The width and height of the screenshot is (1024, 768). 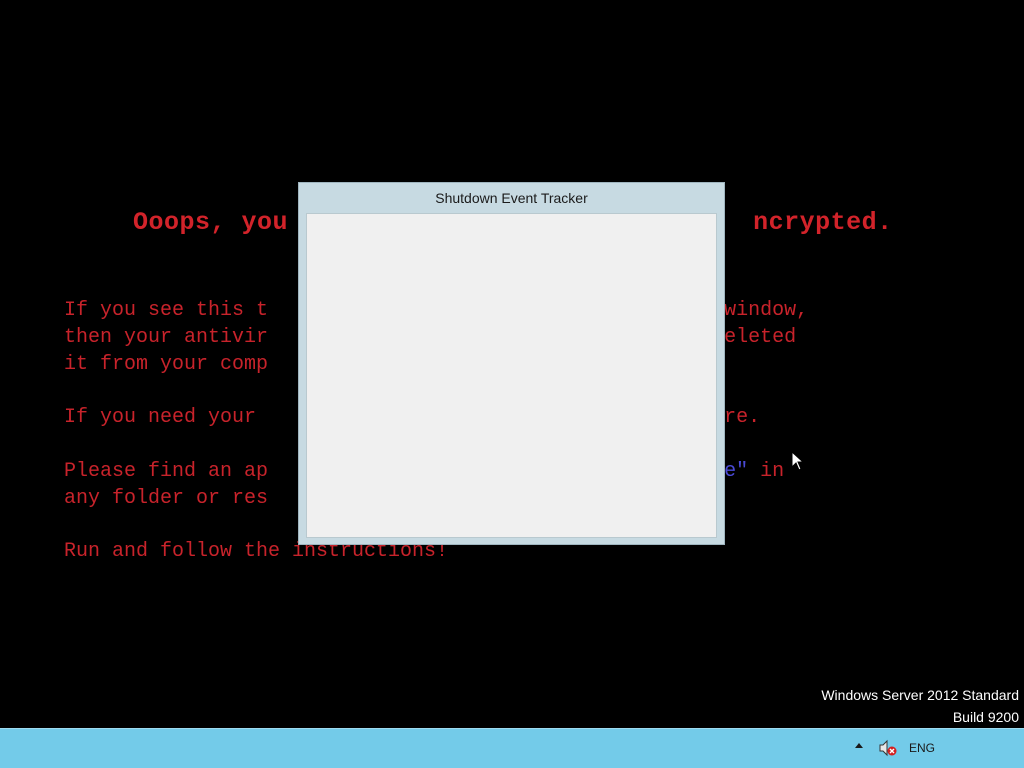 What do you see at coordinates (512, 748) in the screenshot?
I see `taskbar: ENG` at bounding box center [512, 748].